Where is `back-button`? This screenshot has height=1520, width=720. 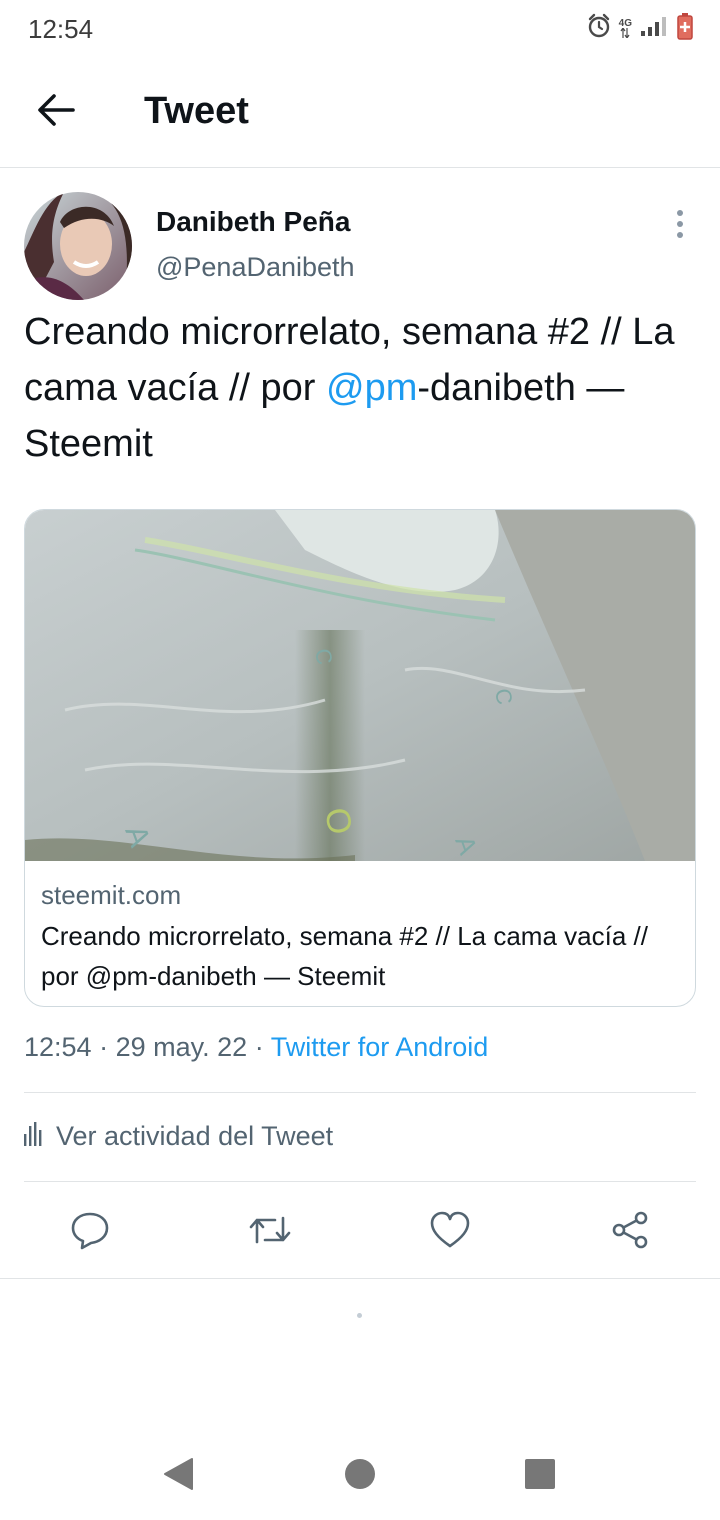
back-button is located at coordinates (56, 112).